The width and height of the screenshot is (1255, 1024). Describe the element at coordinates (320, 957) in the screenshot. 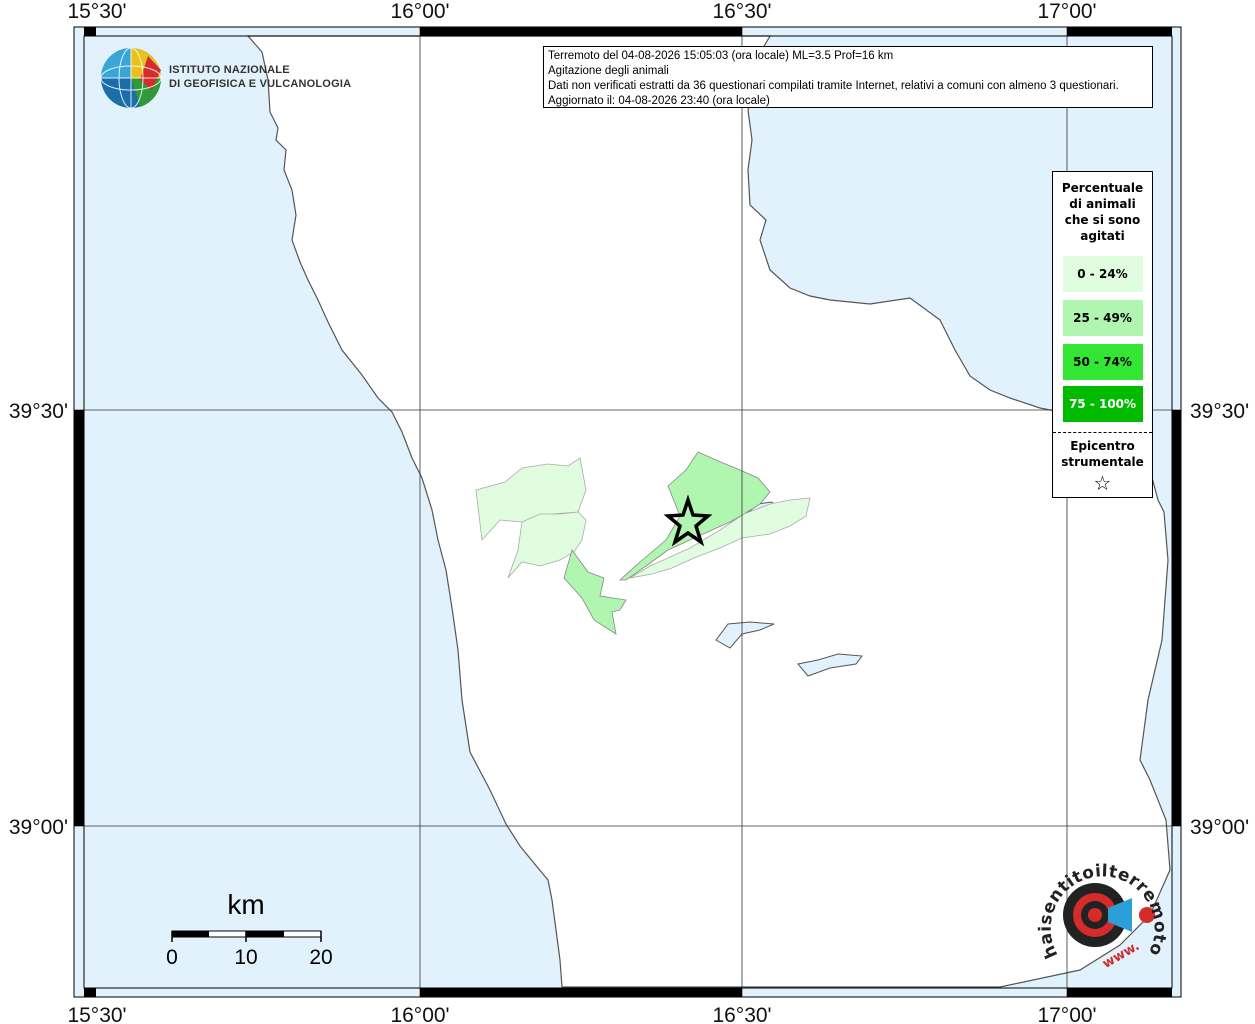

I see `scale-label-20: 20` at that location.